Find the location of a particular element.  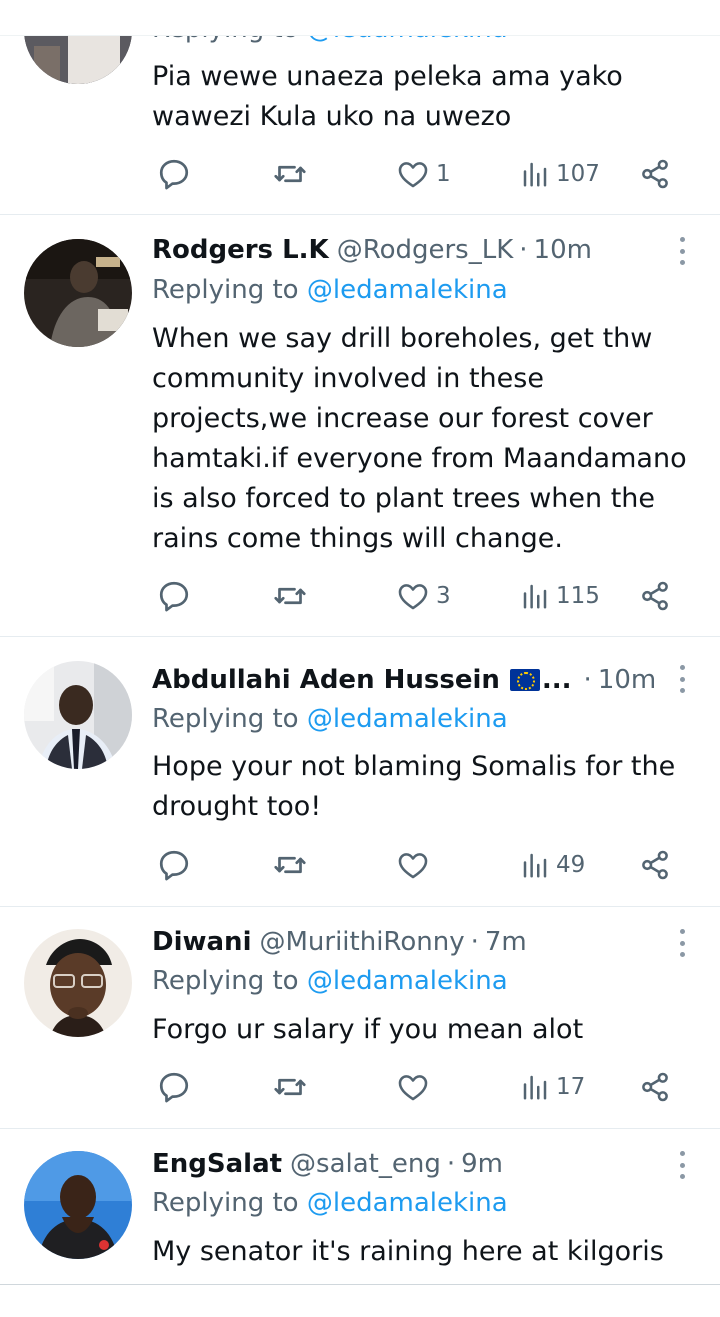

views-button: 49 is located at coordinates (552, 865).